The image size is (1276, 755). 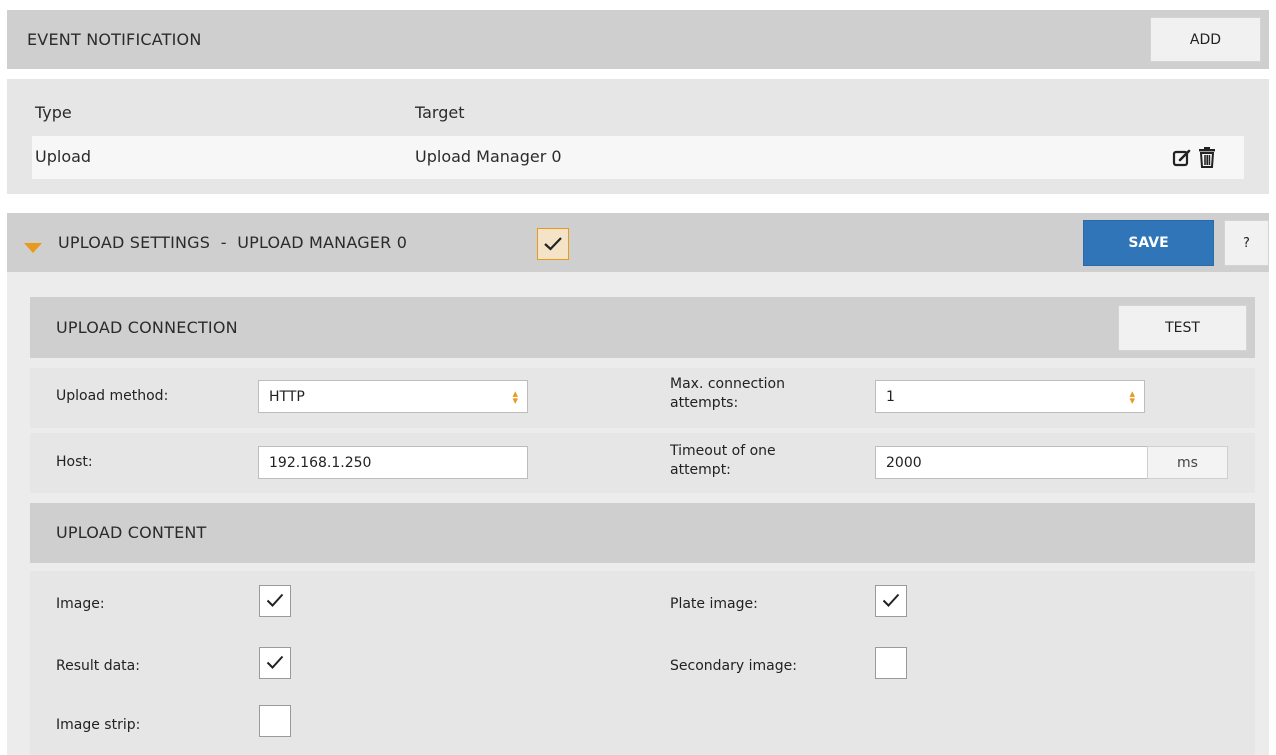 What do you see at coordinates (1182, 328) in the screenshot?
I see `test-button: TEST` at bounding box center [1182, 328].